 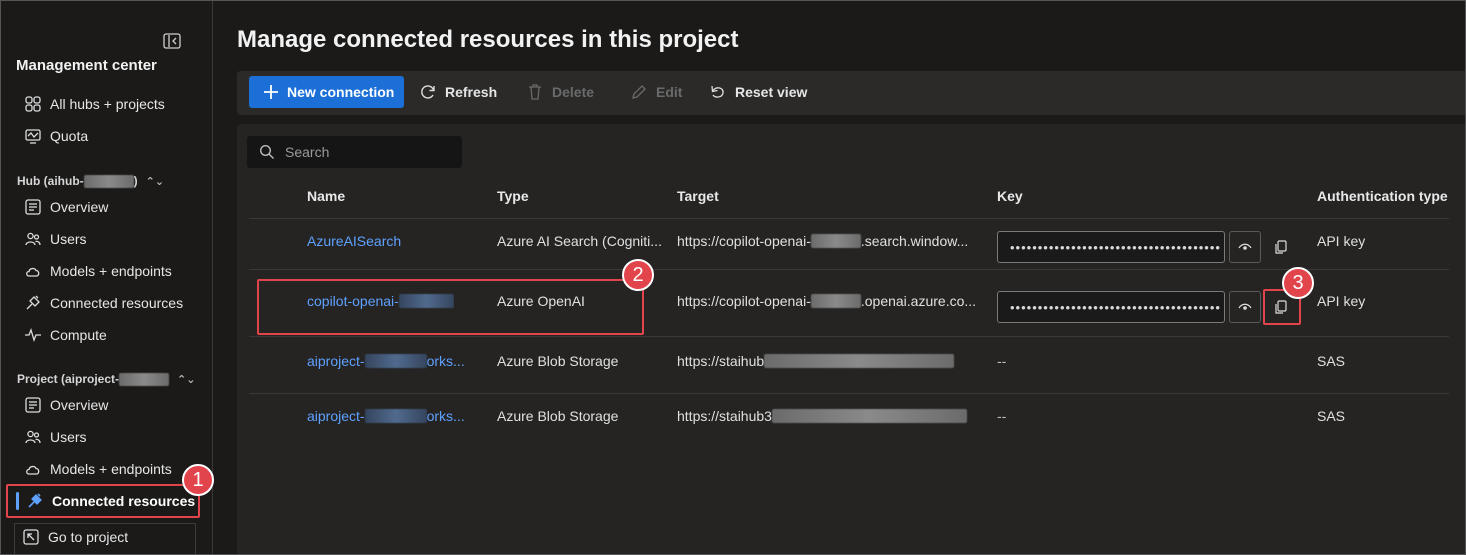 I want to click on sidebar-item-hub-compute: Compute, so click(x=65, y=335).